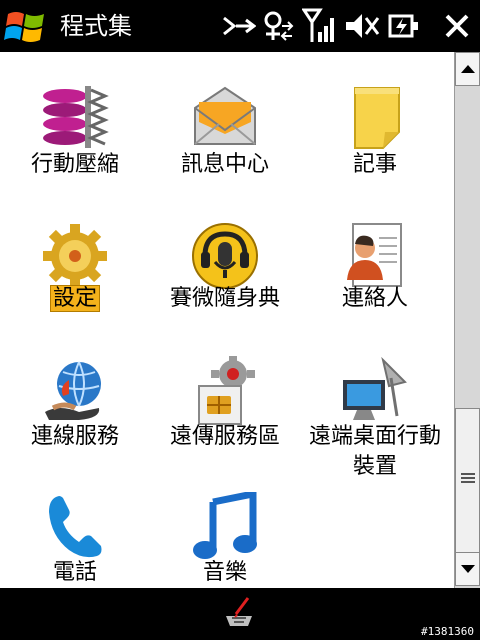 This screenshot has height=640, width=480. What do you see at coordinates (75, 256) in the screenshot?
I see `gear-icon` at bounding box center [75, 256].